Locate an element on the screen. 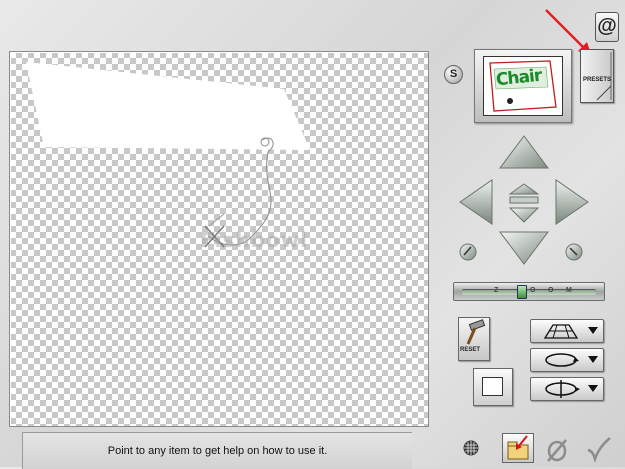 The height and width of the screenshot is (469, 625). folder-import-icon is located at coordinates (518, 447).